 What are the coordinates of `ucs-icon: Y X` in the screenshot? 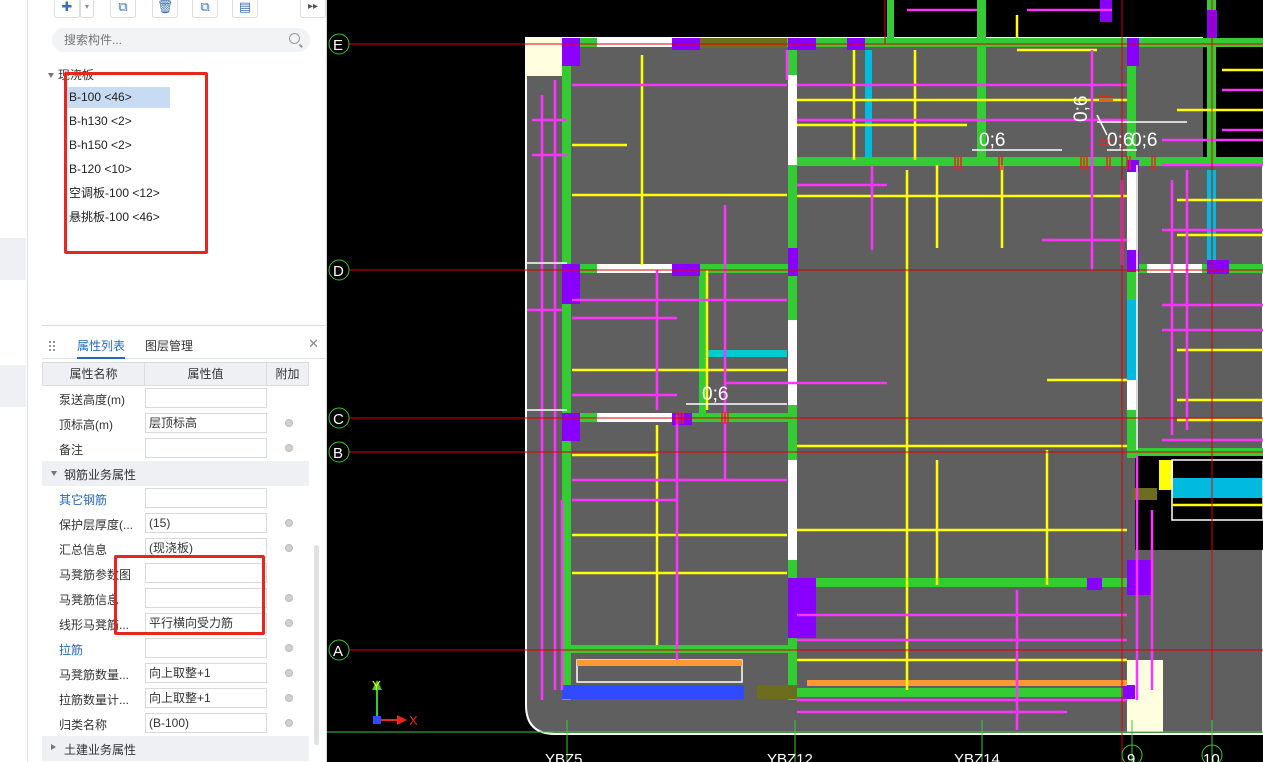 It's located at (395, 703).